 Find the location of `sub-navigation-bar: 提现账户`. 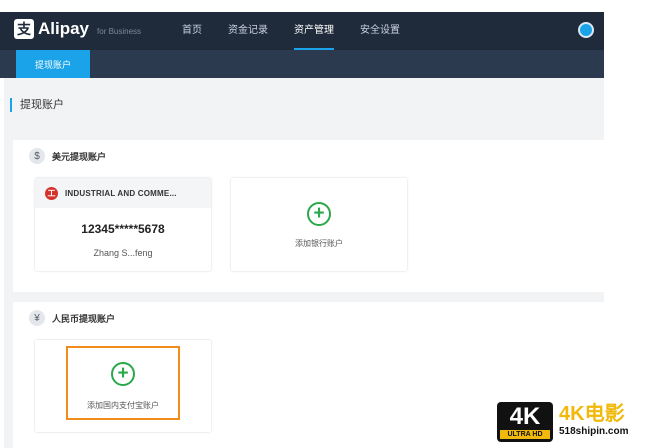

sub-navigation-bar: 提现账户 is located at coordinates (302, 64).